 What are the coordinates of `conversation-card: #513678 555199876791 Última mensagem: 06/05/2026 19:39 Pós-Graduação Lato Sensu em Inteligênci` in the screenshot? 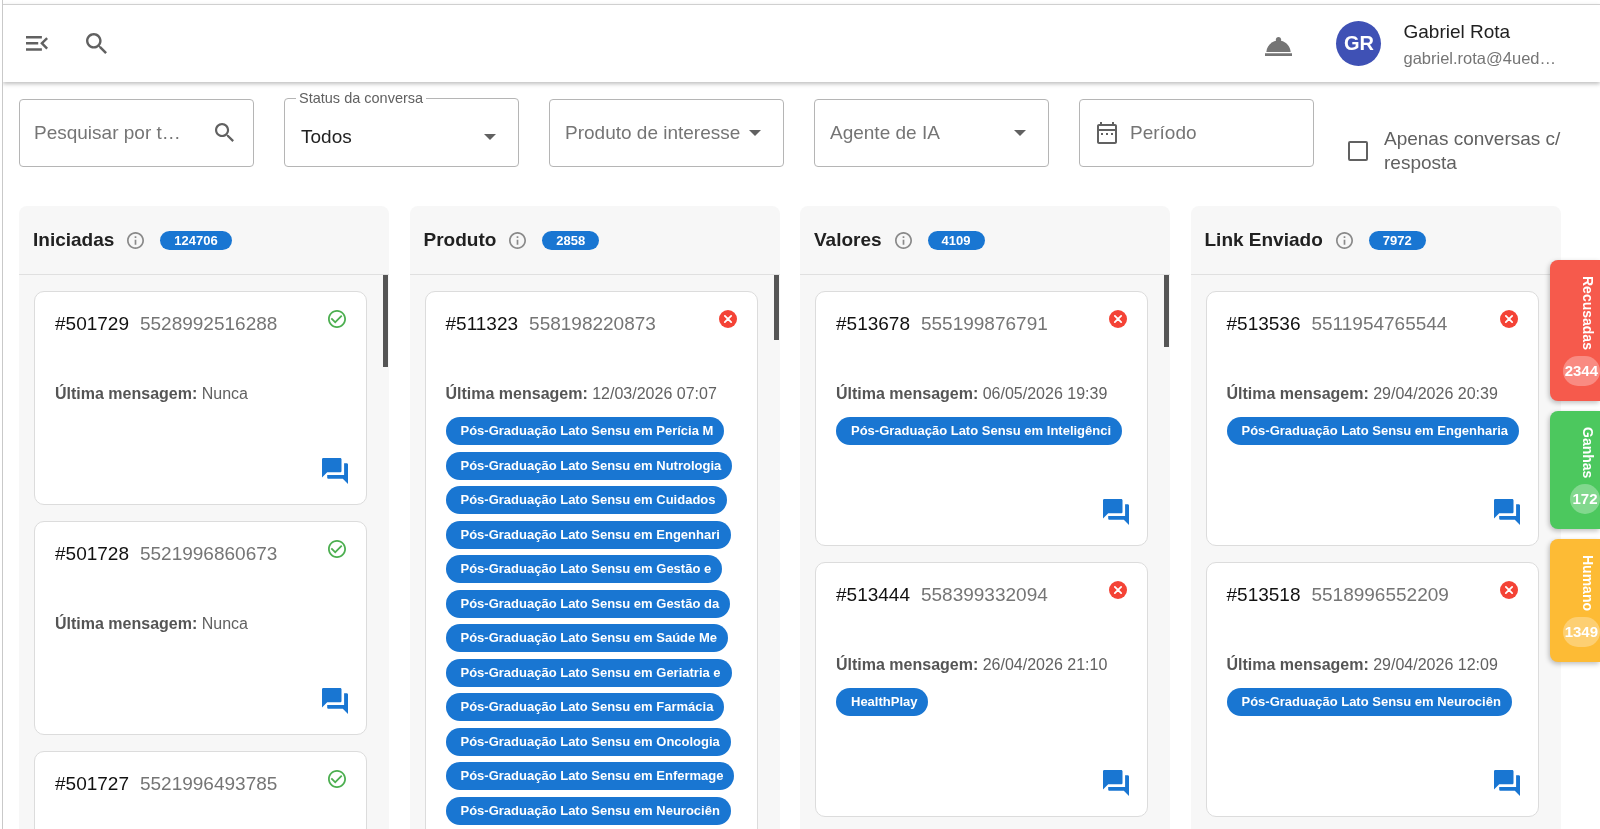 It's located at (981, 418).